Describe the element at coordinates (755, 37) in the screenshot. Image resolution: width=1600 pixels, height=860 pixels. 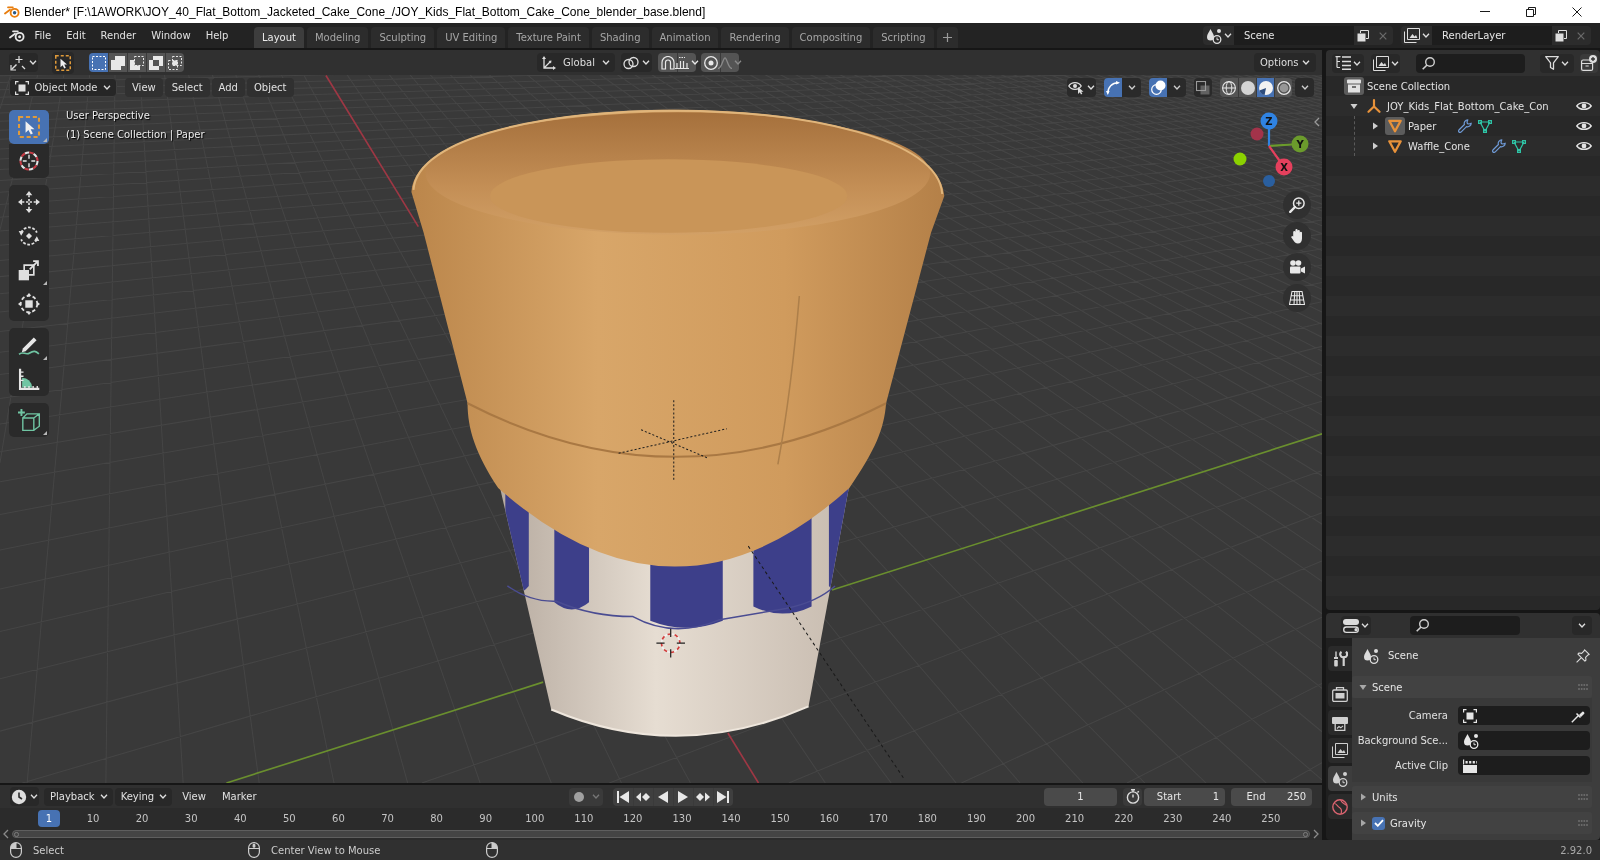
I see `workspace-tab: Rendering` at that location.